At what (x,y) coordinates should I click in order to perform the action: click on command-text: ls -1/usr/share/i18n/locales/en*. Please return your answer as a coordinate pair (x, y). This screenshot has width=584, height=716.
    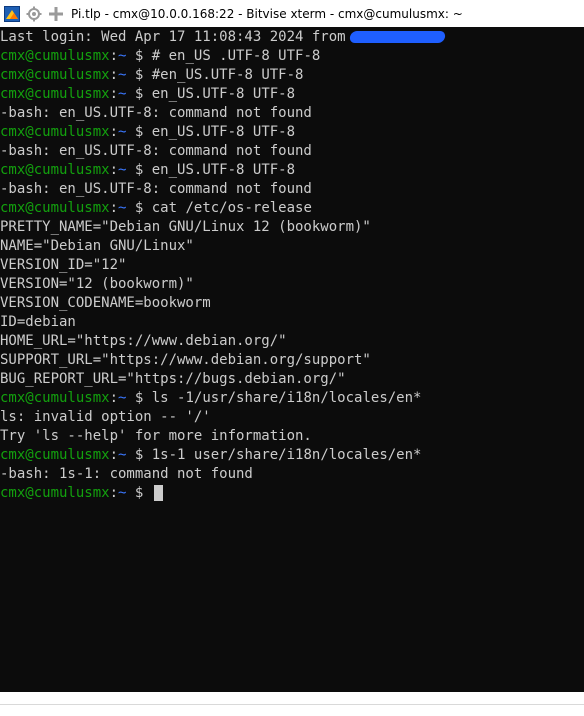
    Looking at the image, I should click on (286, 398).